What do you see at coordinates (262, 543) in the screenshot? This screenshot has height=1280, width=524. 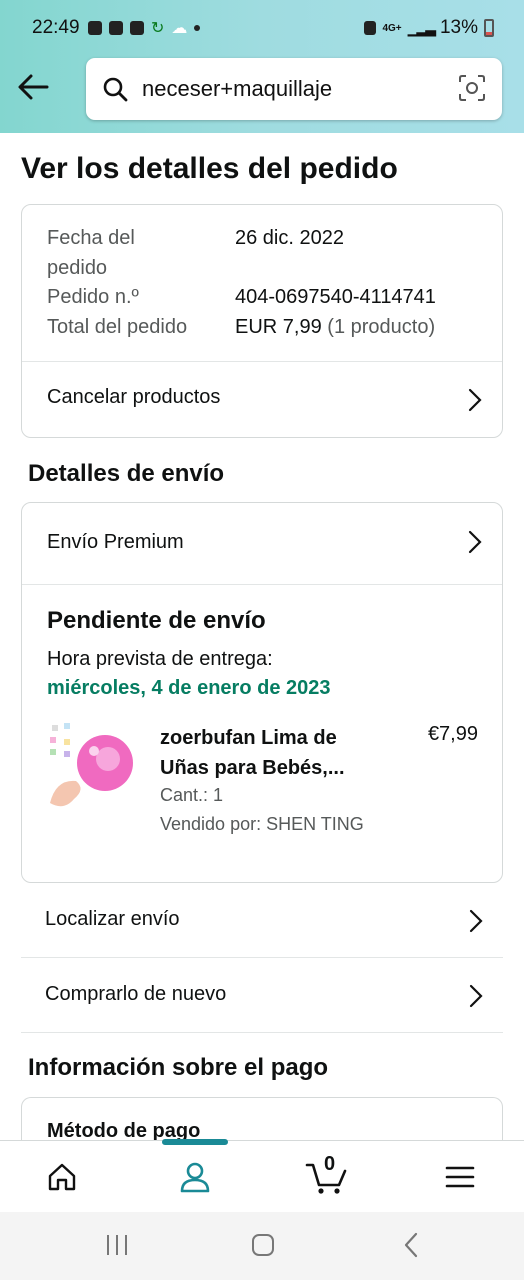 I see `shipping-method-row: Envío Premium` at bounding box center [262, 543].